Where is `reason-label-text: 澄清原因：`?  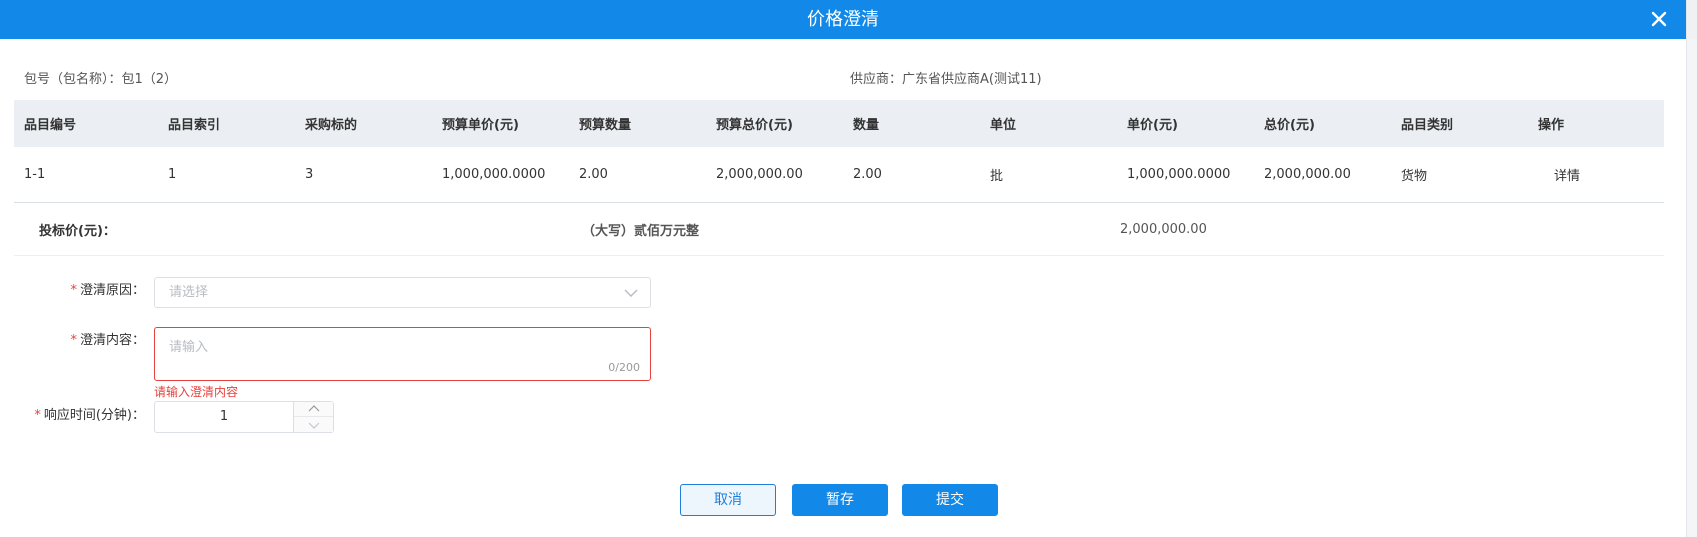
reason-label-text: 澄清原因： is located at coordinates (112, 290).